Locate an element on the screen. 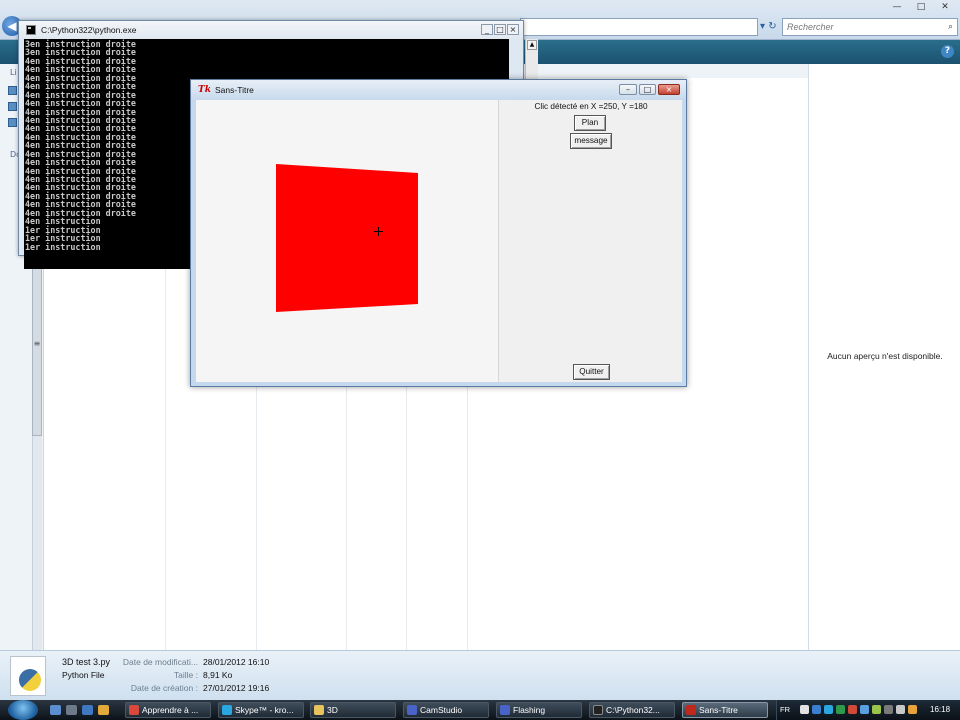  scrollbar-thumb: ≡ is located at coordinates (37, 347).